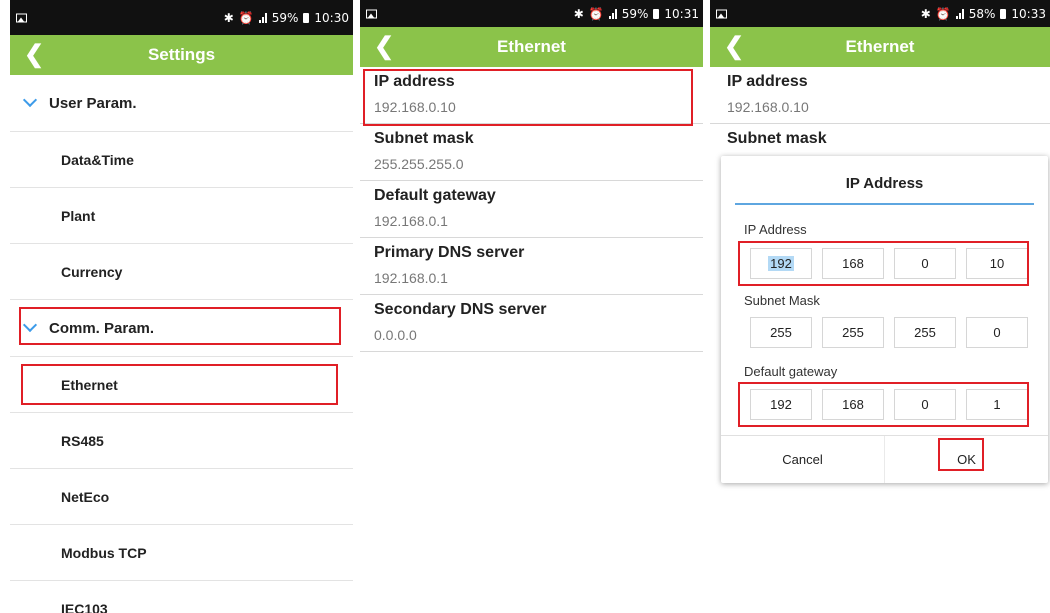 The height and width of the screenshot is (613, 1050). I want to click on field-label: Secondary DNS server, so click(460, 309).